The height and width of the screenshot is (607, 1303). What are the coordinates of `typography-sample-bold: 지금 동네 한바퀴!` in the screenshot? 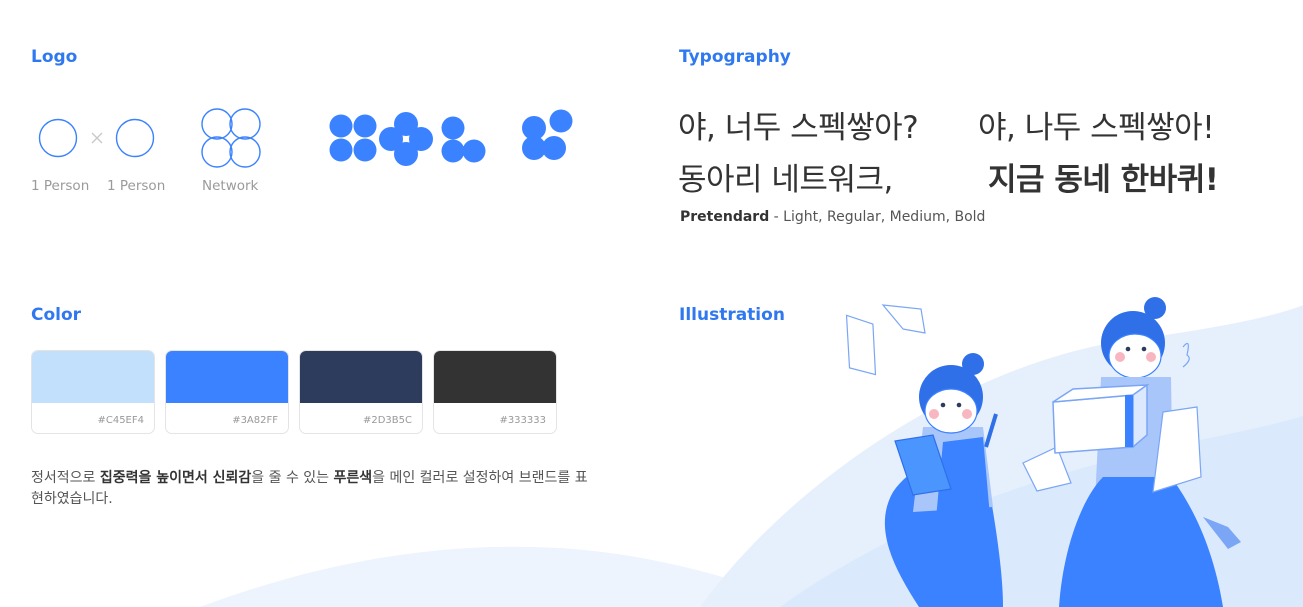 It's located at (1103, 180).